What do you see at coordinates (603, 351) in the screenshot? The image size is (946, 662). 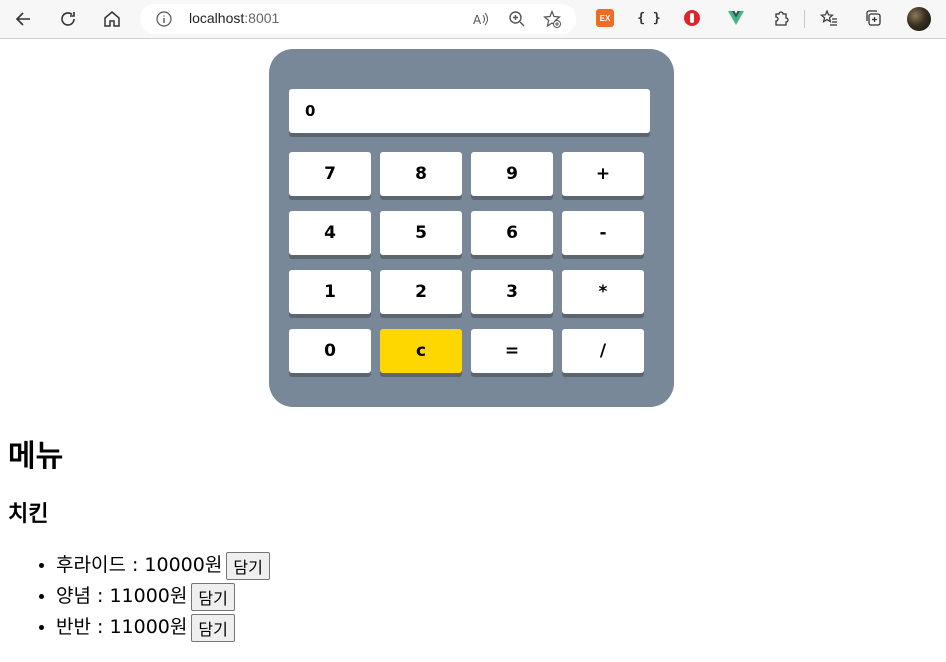 I see `key-divide: /` at bounding box center [603, 351].